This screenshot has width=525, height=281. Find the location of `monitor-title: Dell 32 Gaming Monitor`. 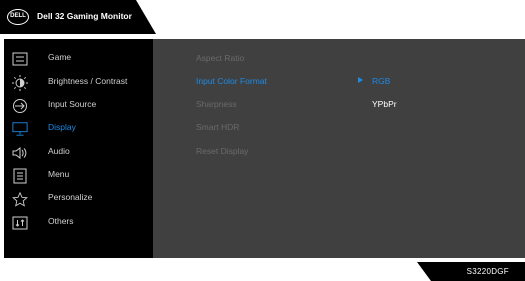

monitor-title: Dell 32 Gaming Monitor is located at coordinates (84, 16).